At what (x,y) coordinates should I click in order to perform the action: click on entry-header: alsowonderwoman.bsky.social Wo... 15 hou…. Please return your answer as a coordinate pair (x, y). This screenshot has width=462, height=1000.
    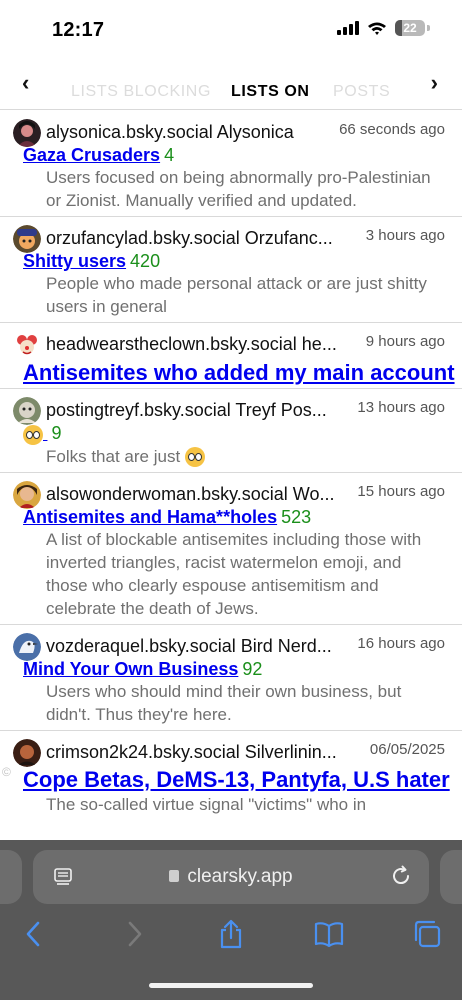
    Looking at the image, I should click on (231, 494).